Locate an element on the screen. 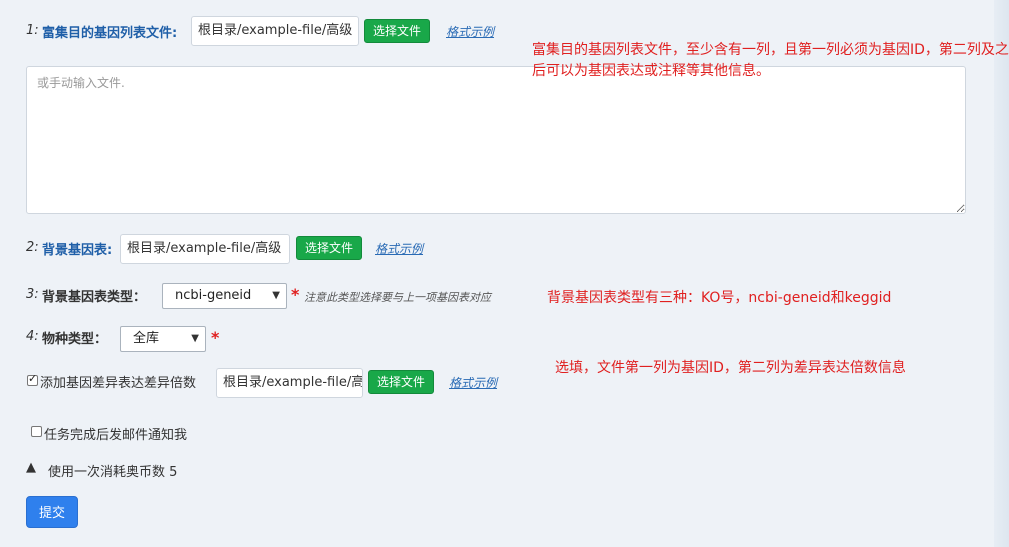 This screenshot has width=1009, height=547. step4-label: 物种类型： is located at coordinates (75, 339).